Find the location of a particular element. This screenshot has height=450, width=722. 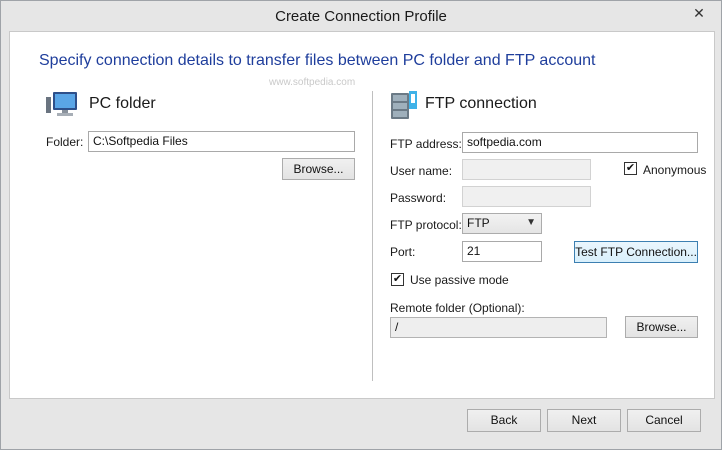

computer-icon is located at coordinates (61, 104).